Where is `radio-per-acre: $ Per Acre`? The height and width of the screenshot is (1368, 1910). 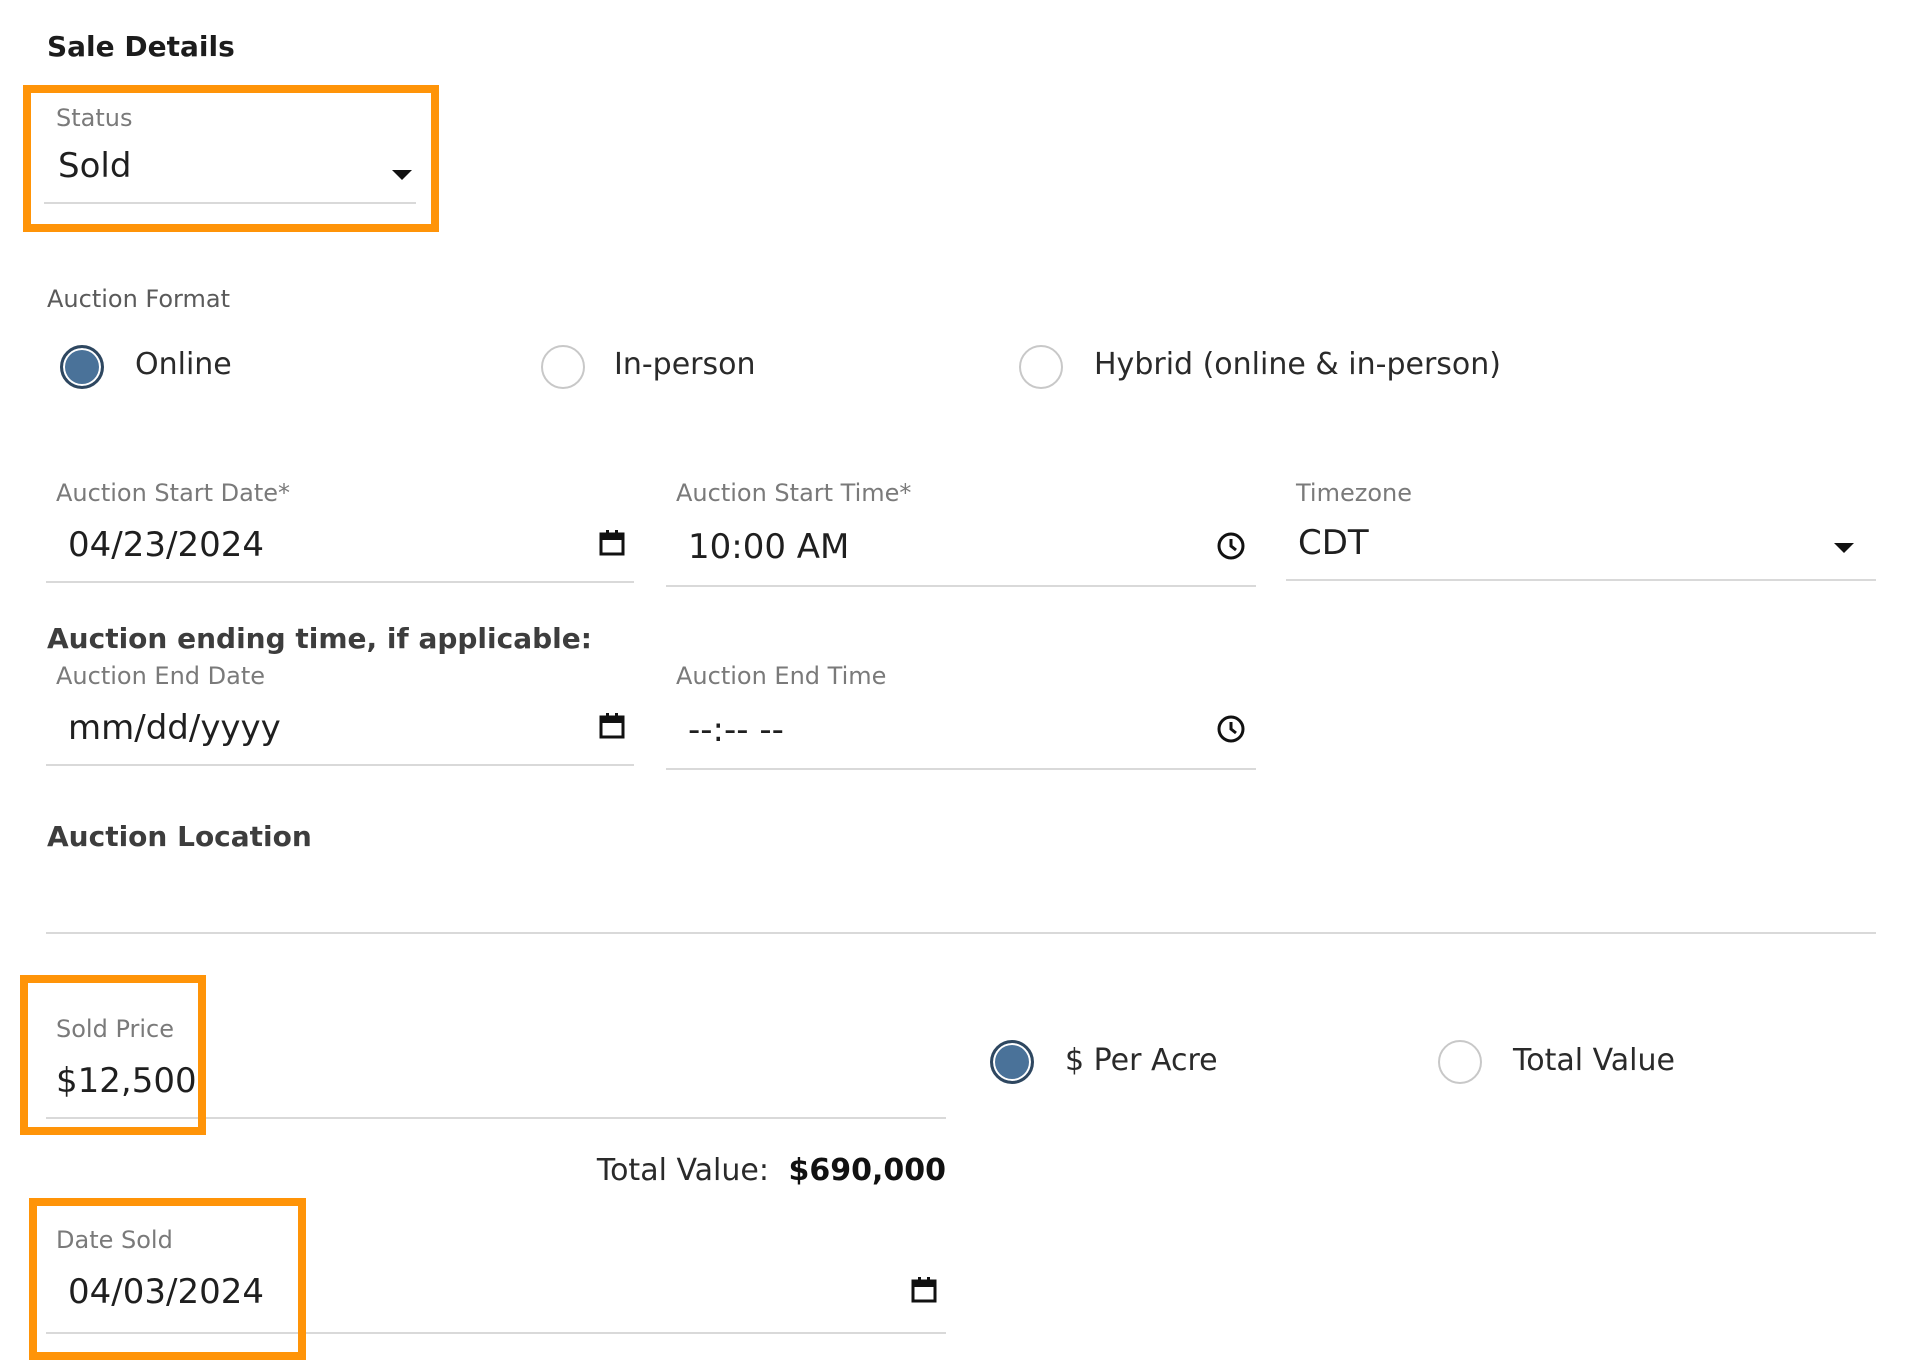 radio-per-acre: $ Per Acre is located at coordinates (1138, 1062).